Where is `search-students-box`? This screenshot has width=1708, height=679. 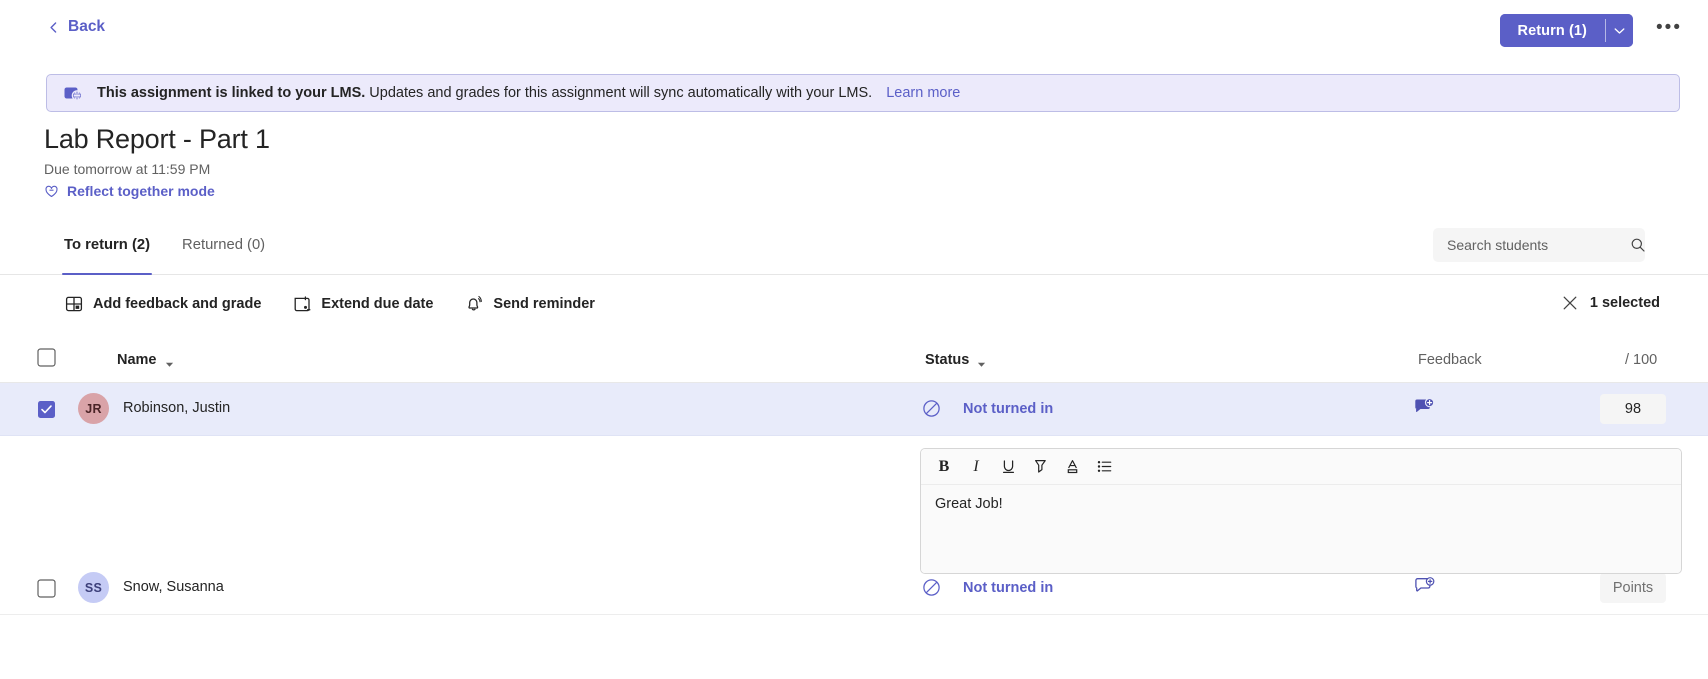 search-students-box is located at coordinates (1539, 245).